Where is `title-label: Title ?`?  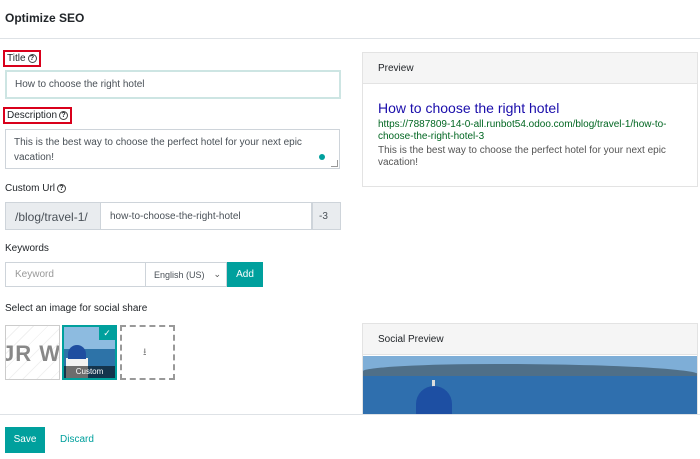 title-label: Title ? is located at coordinates (22, 58).